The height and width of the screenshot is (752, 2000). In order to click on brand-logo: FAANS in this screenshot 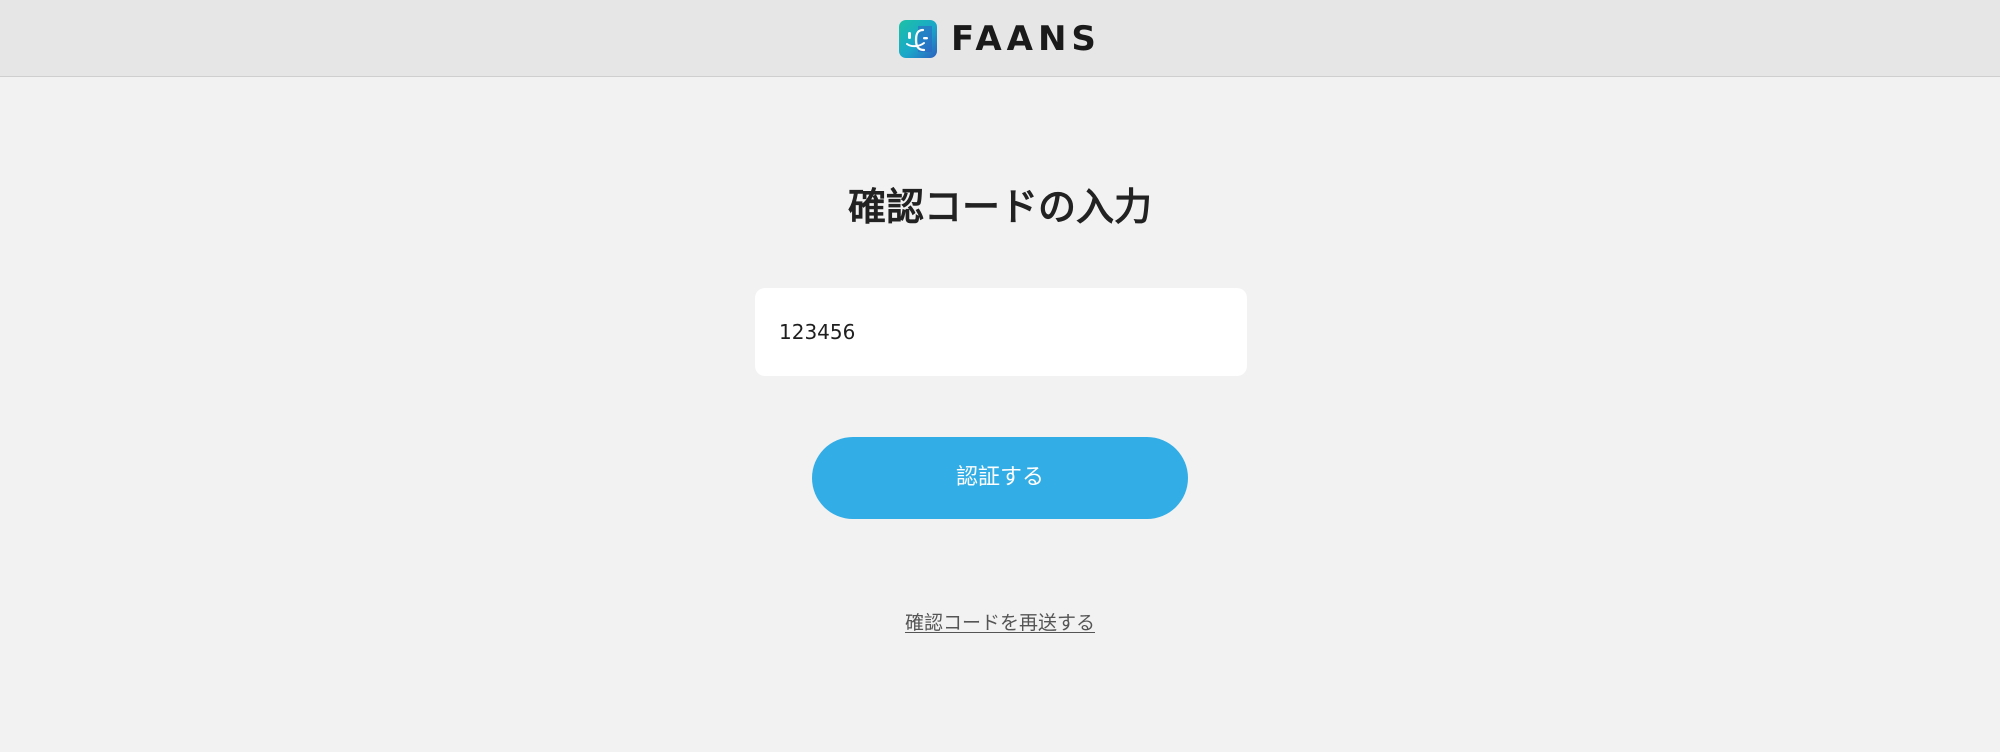, I will do `click(1000, 39)`.